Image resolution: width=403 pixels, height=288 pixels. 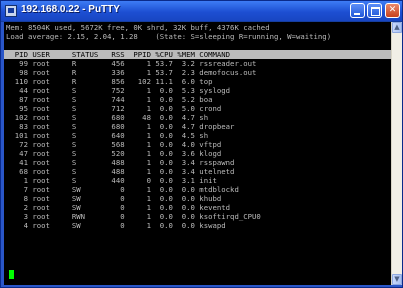 What do you see at coordinates (131, 63) in the screenshot?
I see `process-row: 99 root R 456 1 53.7 3.2 rssreader.out` at bounding box center [131, 63].